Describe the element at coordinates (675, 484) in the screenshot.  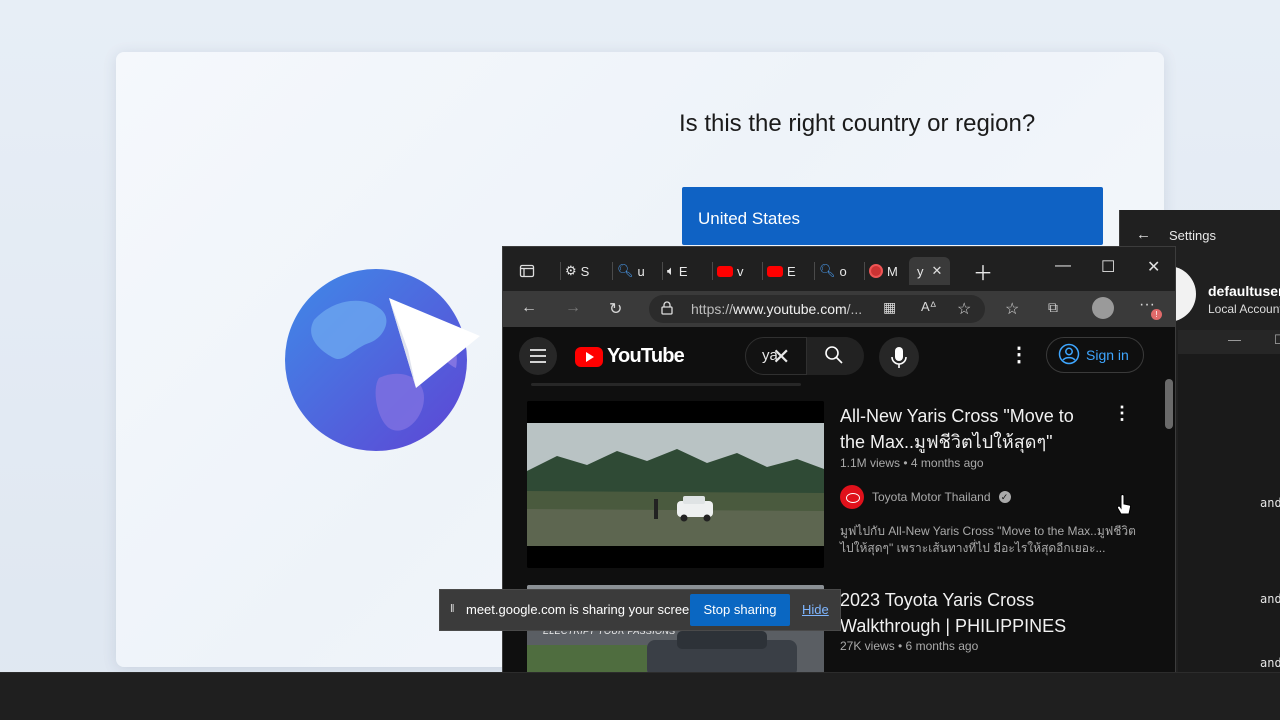
I see `video-thumbnail` at that location.